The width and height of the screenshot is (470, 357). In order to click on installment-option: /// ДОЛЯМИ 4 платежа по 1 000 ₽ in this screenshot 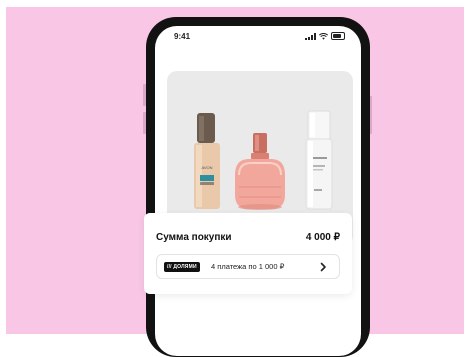, I will do `click(248, 266)`.